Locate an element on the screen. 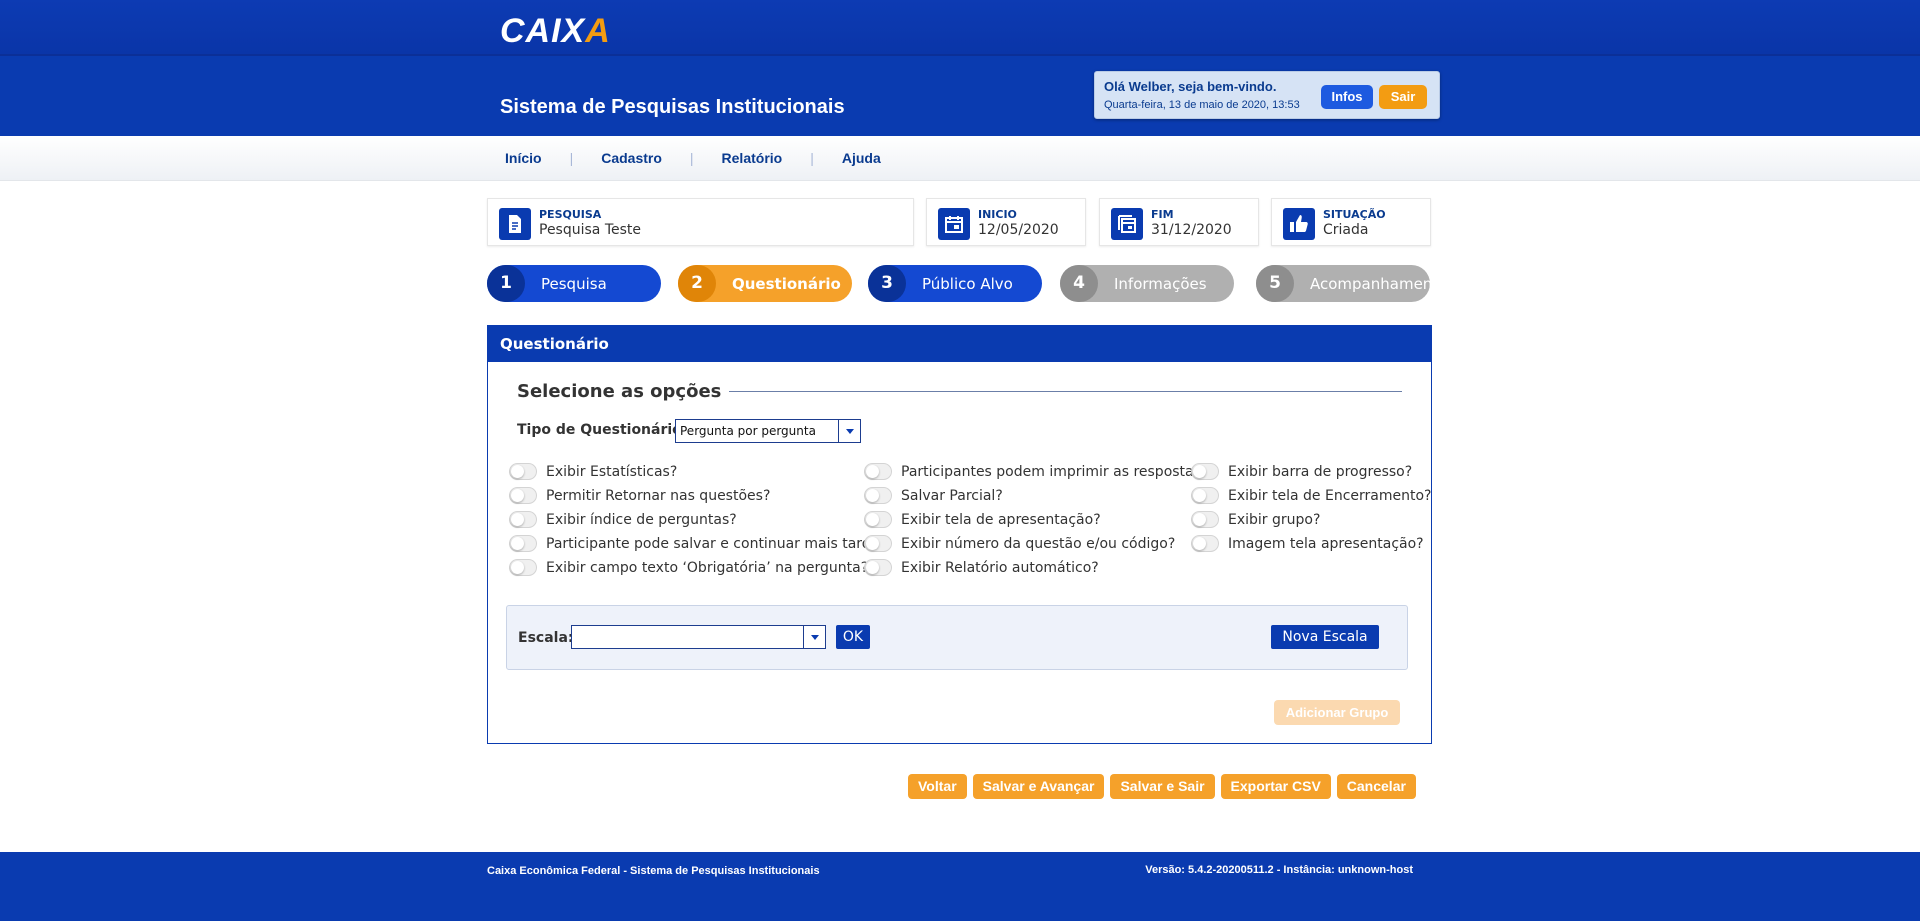  step-publico-alvo: 3 Público Alvo is located at coordinates (955, 283).